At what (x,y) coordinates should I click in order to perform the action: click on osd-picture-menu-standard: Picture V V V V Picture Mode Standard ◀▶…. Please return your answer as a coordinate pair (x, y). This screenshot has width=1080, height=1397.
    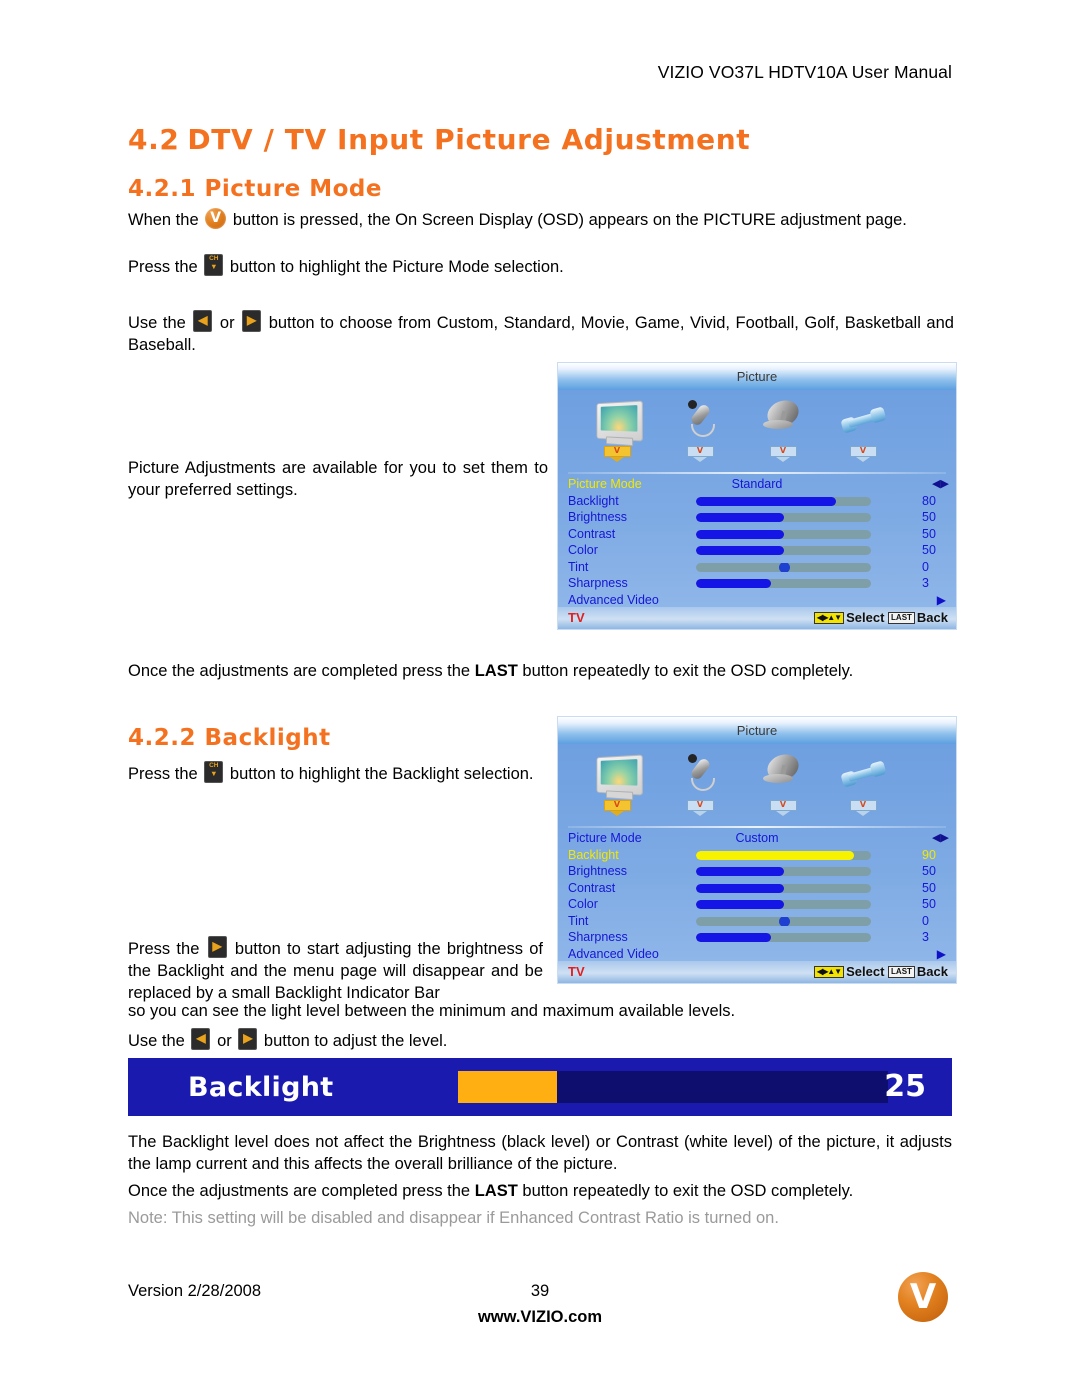
    Looking at the image, I should click on (757, 496).